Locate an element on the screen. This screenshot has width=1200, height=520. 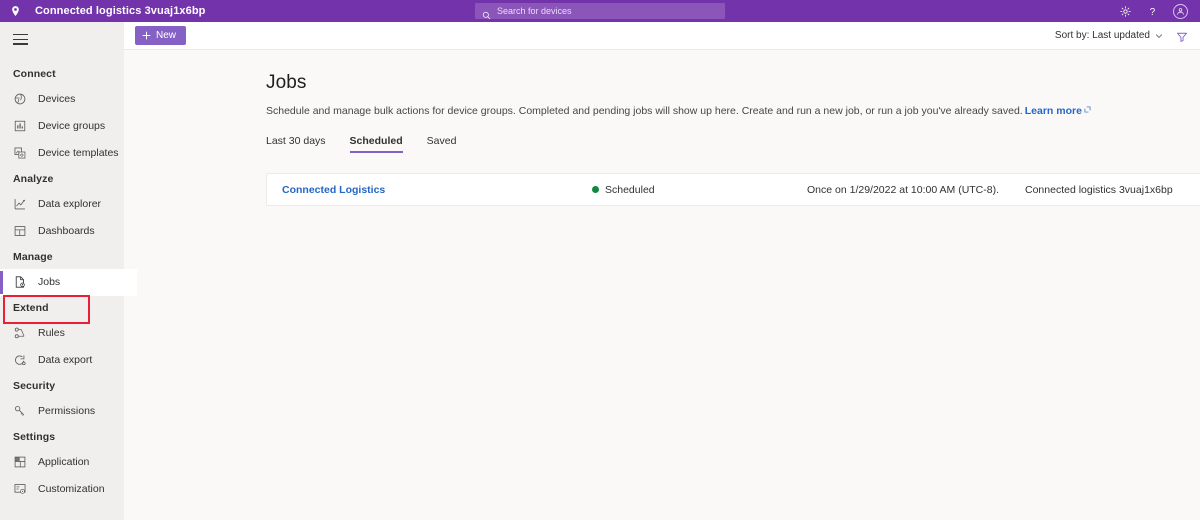
sidebar-item-rules: Rules is located at coordinates (62, 333).